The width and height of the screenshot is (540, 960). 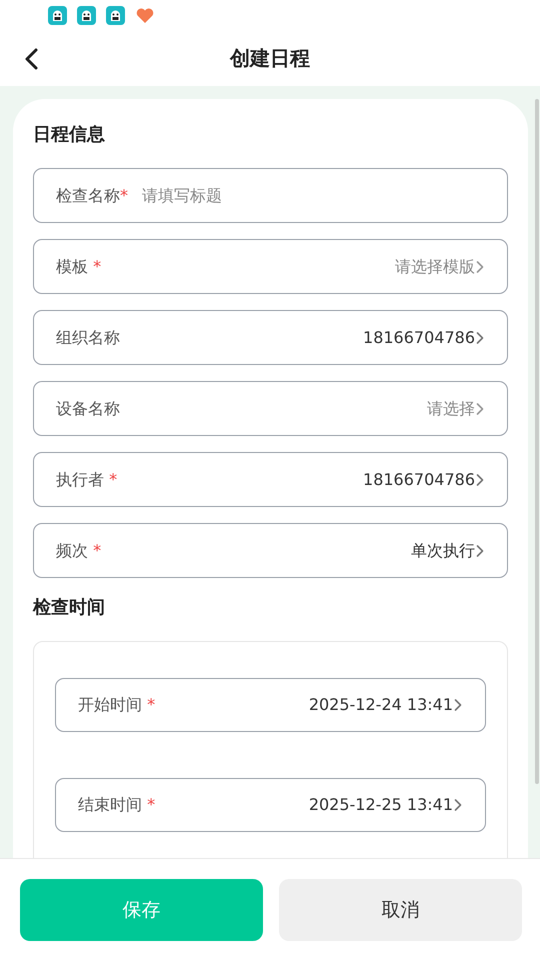 What do you see at coordinates (270, 408) in the screenshot?
I see `select-field: 设备名称 请选择` at bounding box center [270, 408].